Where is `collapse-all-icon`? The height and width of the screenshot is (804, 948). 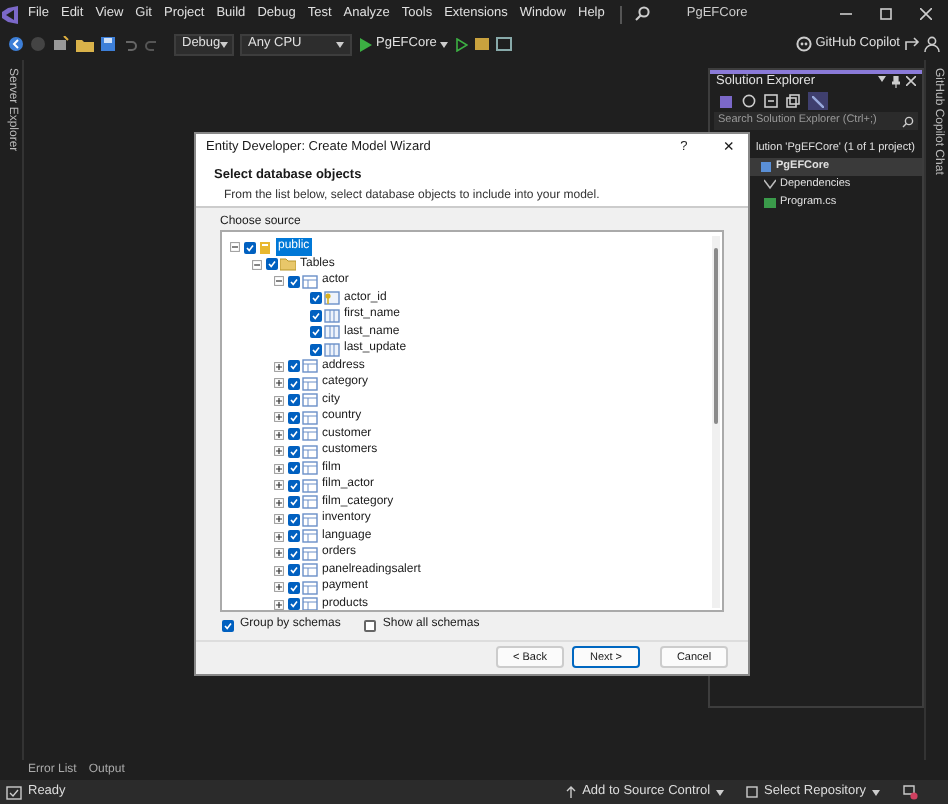
collapse-all-icon is located at coordinates (771, 101).